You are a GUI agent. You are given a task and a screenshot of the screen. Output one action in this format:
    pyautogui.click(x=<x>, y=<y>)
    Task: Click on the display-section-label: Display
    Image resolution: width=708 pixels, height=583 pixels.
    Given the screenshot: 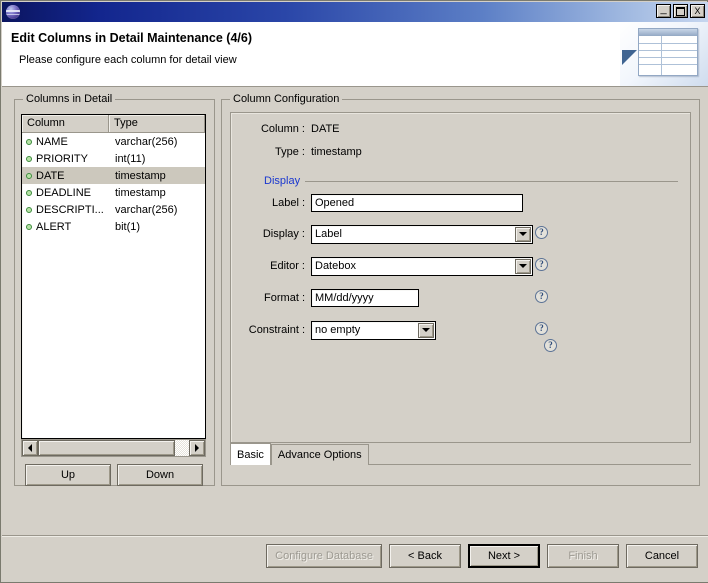 What is the action you would take?
    pyautogui.click(x=282, y=181)
    